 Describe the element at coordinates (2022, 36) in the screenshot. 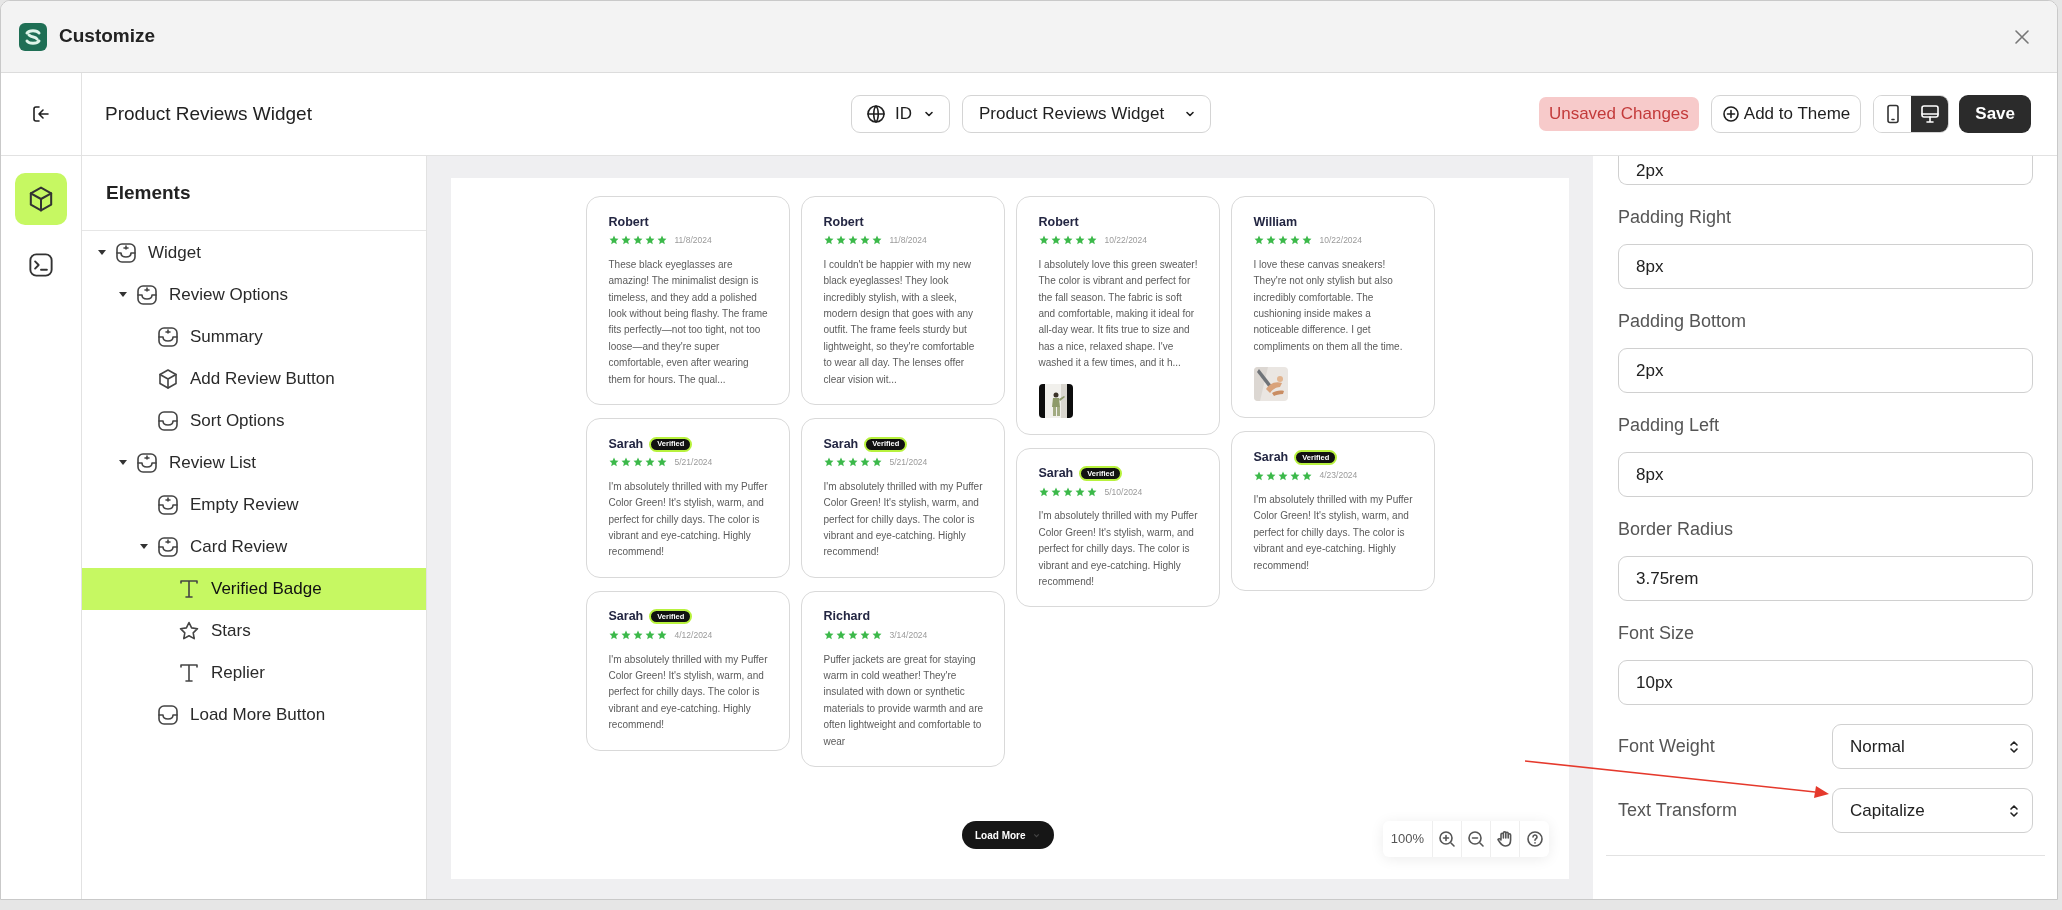

I see `close-icon` at that location.